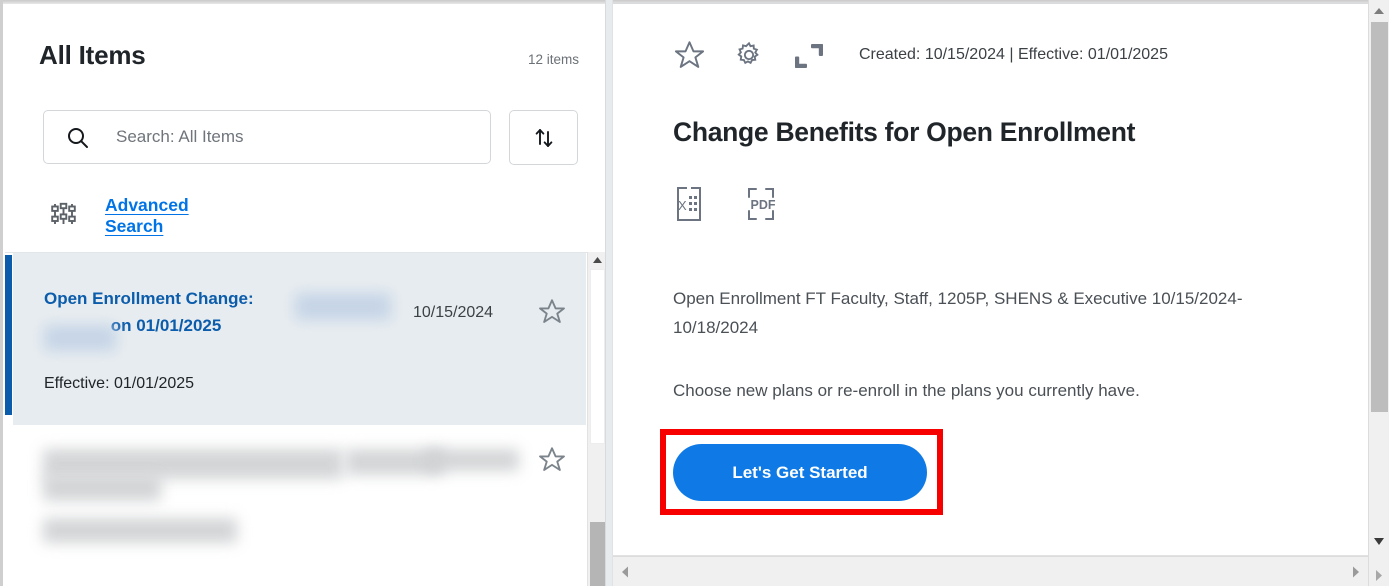  I want to click on search-icon, so click(78, 138).